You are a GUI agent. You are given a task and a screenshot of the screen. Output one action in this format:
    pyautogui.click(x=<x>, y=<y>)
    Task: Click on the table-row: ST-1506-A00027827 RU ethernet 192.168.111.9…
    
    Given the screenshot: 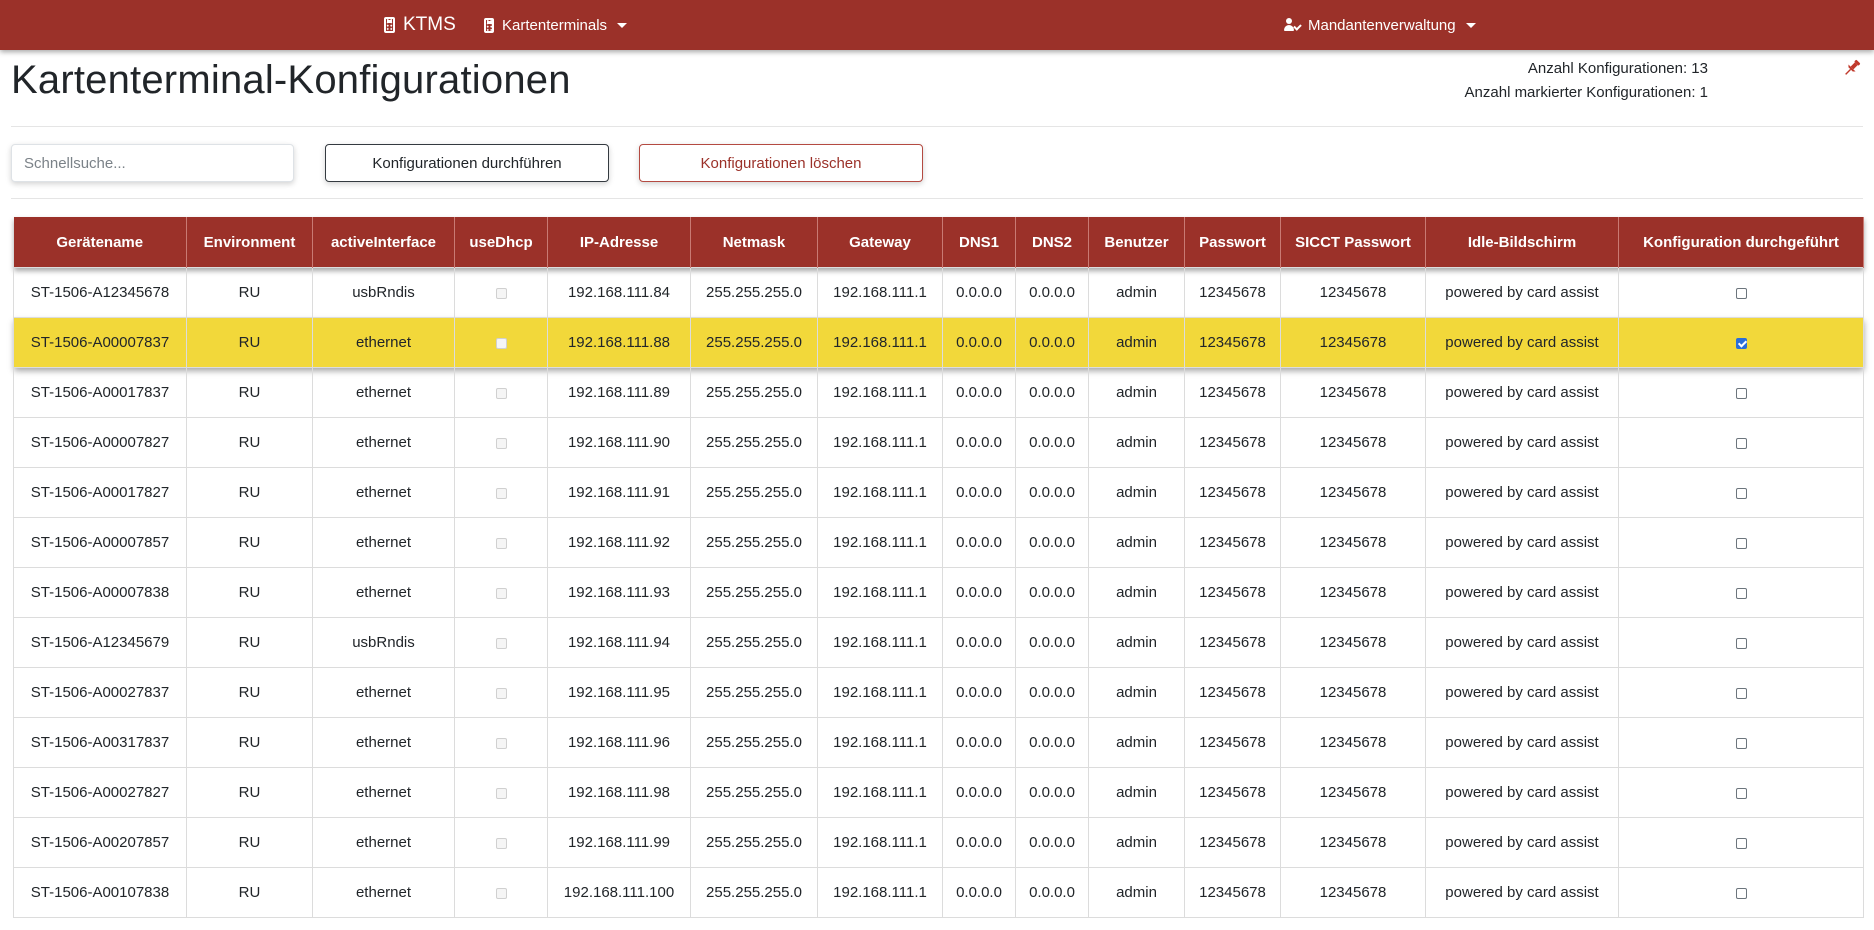 What is the action you would take?
    pyautogui.click(x=938, y=792)
    